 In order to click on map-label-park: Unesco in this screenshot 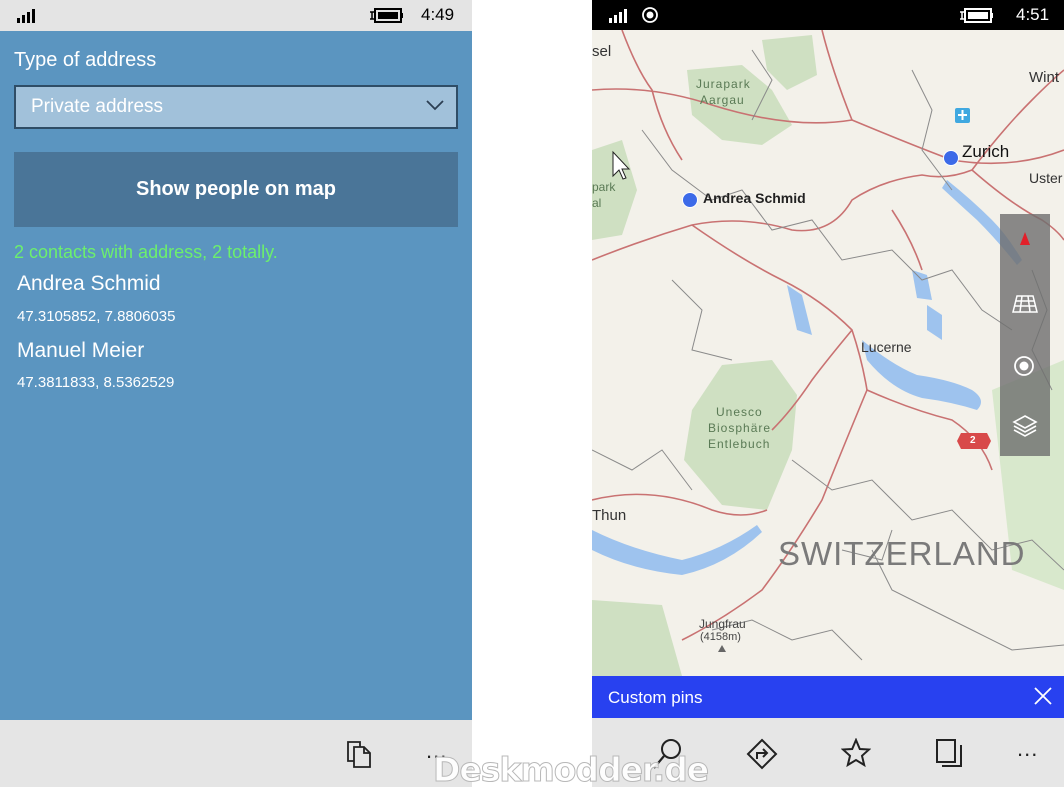, I will do `click(739, 412)`.